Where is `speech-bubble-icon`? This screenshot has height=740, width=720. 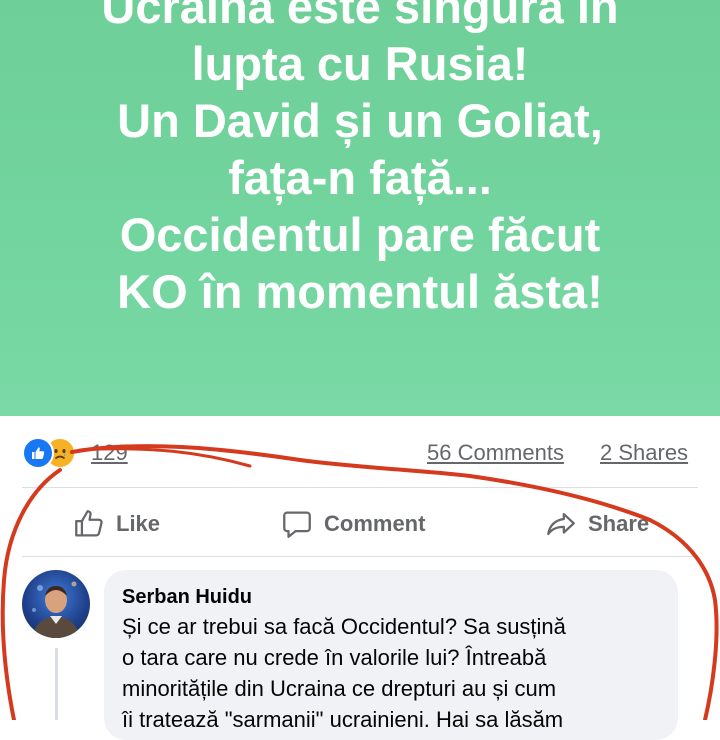
speech-bubble-icon is located at coordinates (297, 524).